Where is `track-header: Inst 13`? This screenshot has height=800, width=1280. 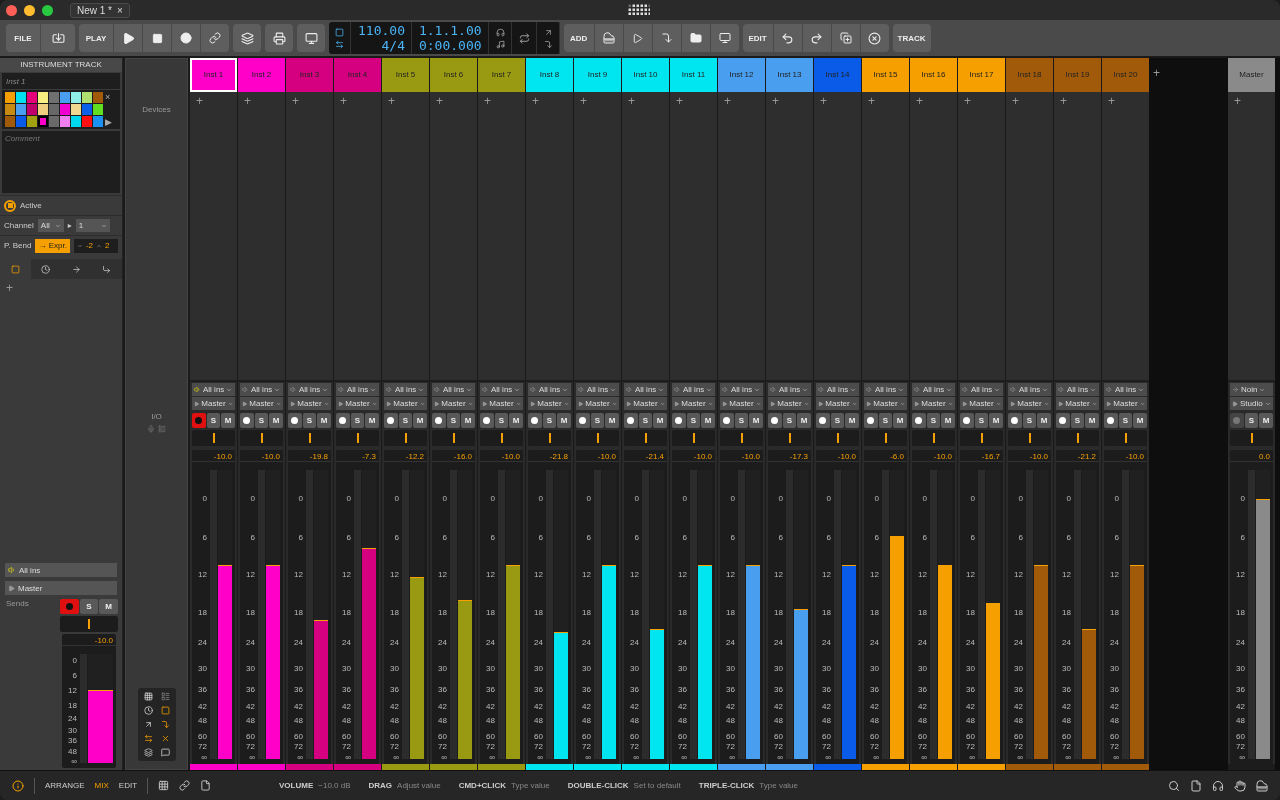 track-header: Inst 13 is located at coordinates (789, 75).